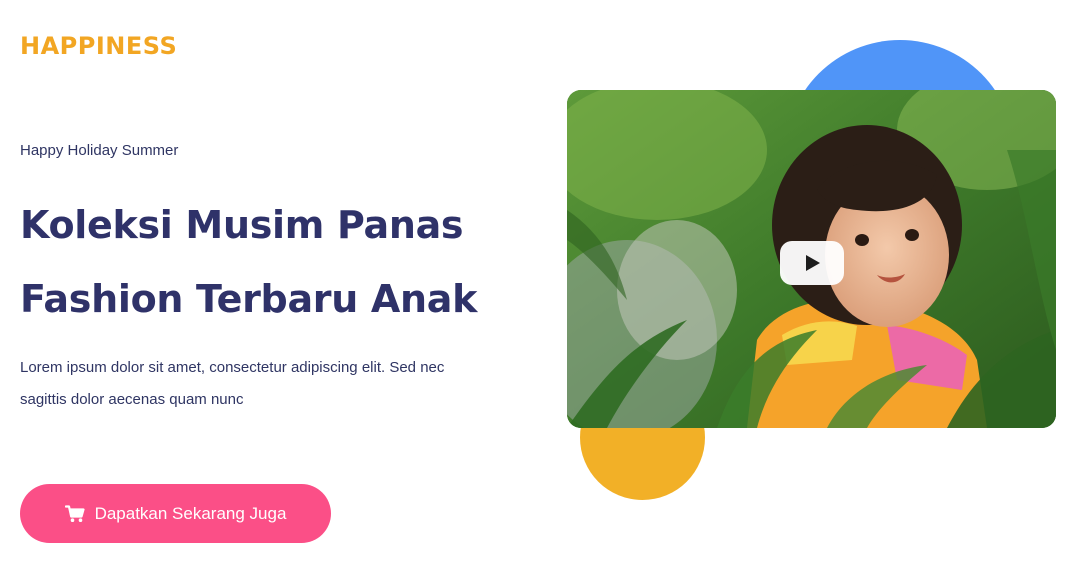 This screenshot has height=584, width=1082. I want to click on hero-eyebrow: Happy Holiday Summer, so click(99, 150).